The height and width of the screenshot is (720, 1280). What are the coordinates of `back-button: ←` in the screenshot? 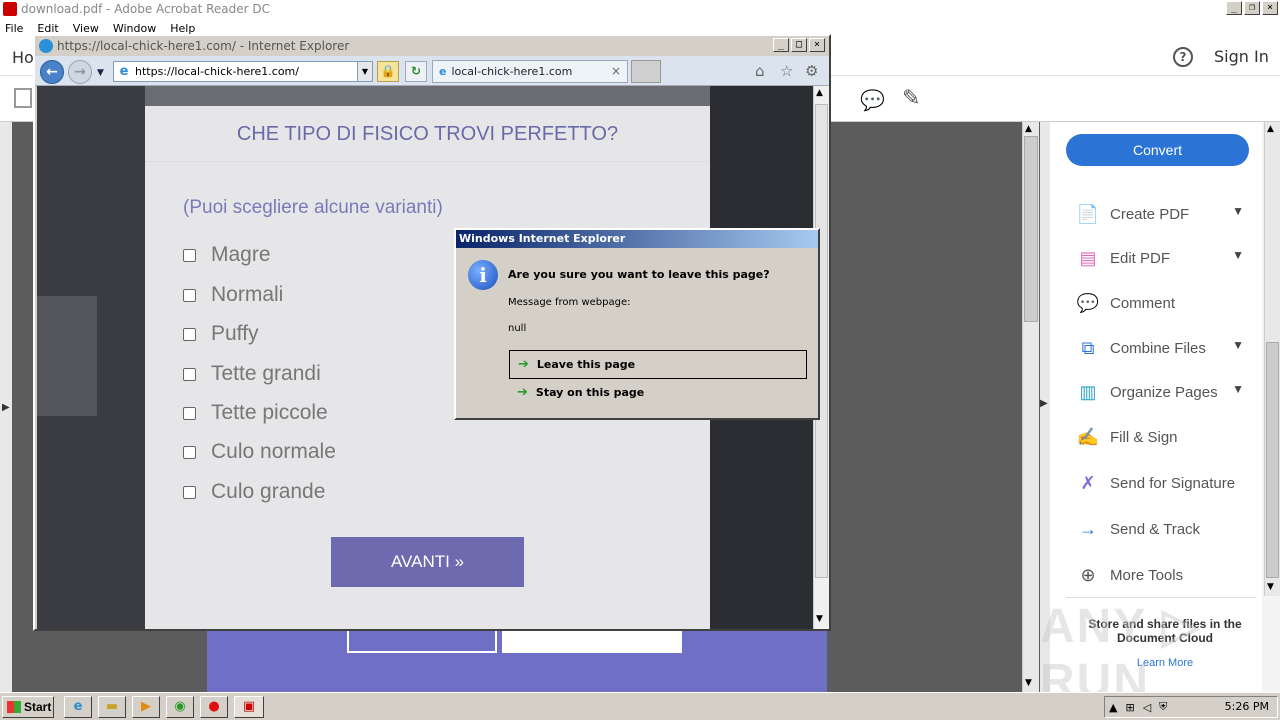 It's located at (52, 72).